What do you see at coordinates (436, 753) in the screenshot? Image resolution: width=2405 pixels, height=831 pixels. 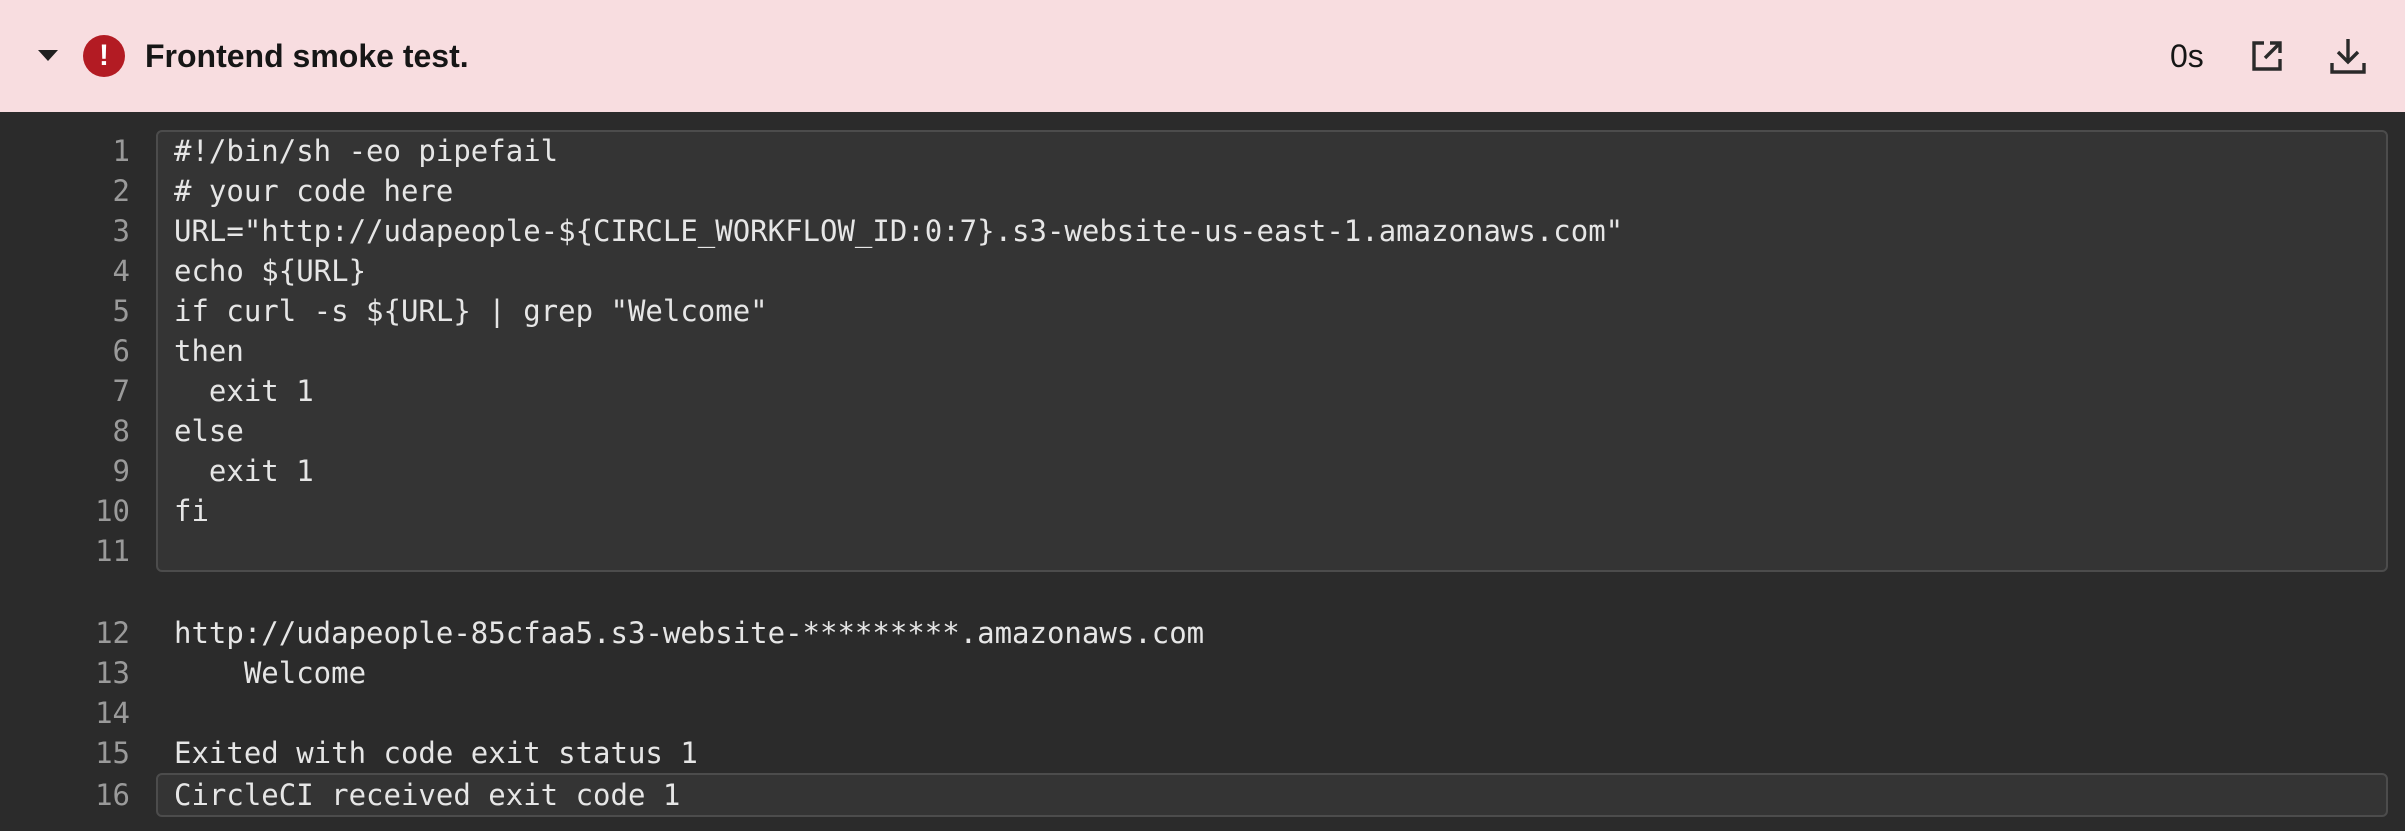 I see `line-text: Exited with code exit status 1` at bounding box center [436, 753].